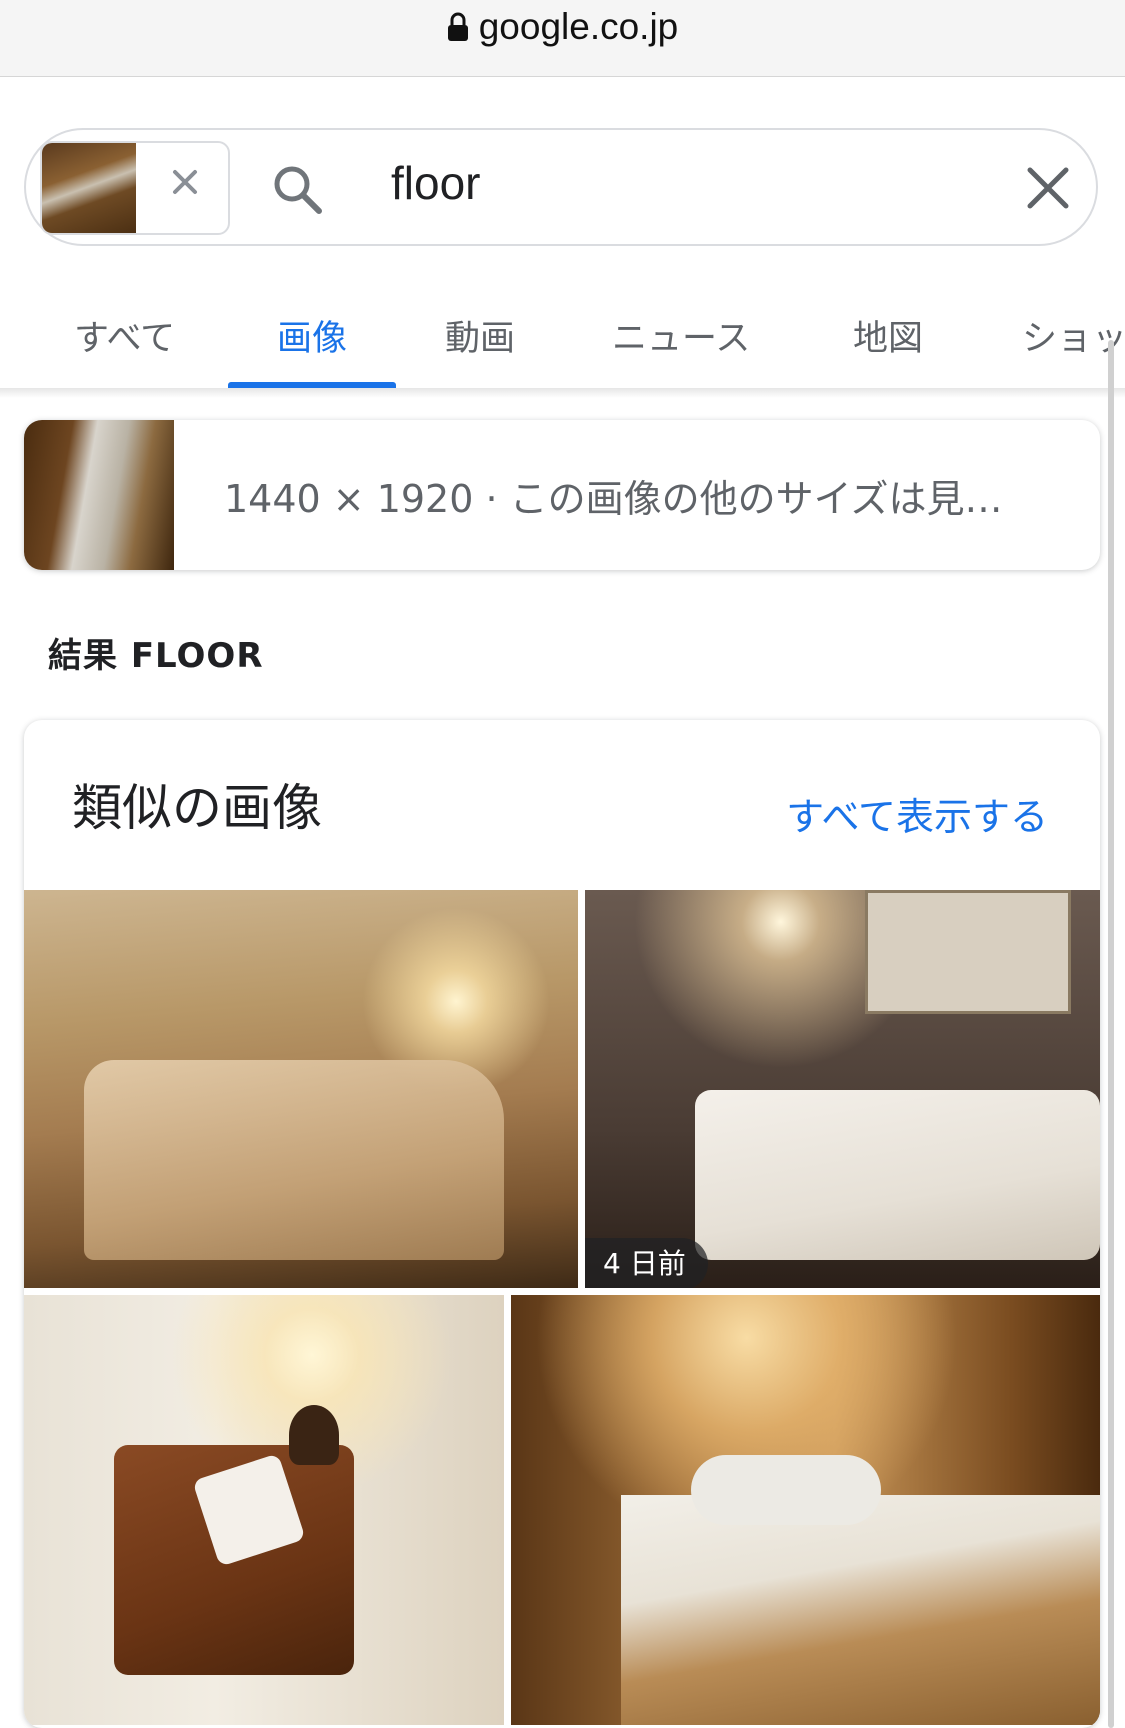 This screenshot has height=1728, width=1125. What do you see at coordinates (1048, 190) in the screenshot?
I see `clear-search-icon` at bounding box center [1048, 190].